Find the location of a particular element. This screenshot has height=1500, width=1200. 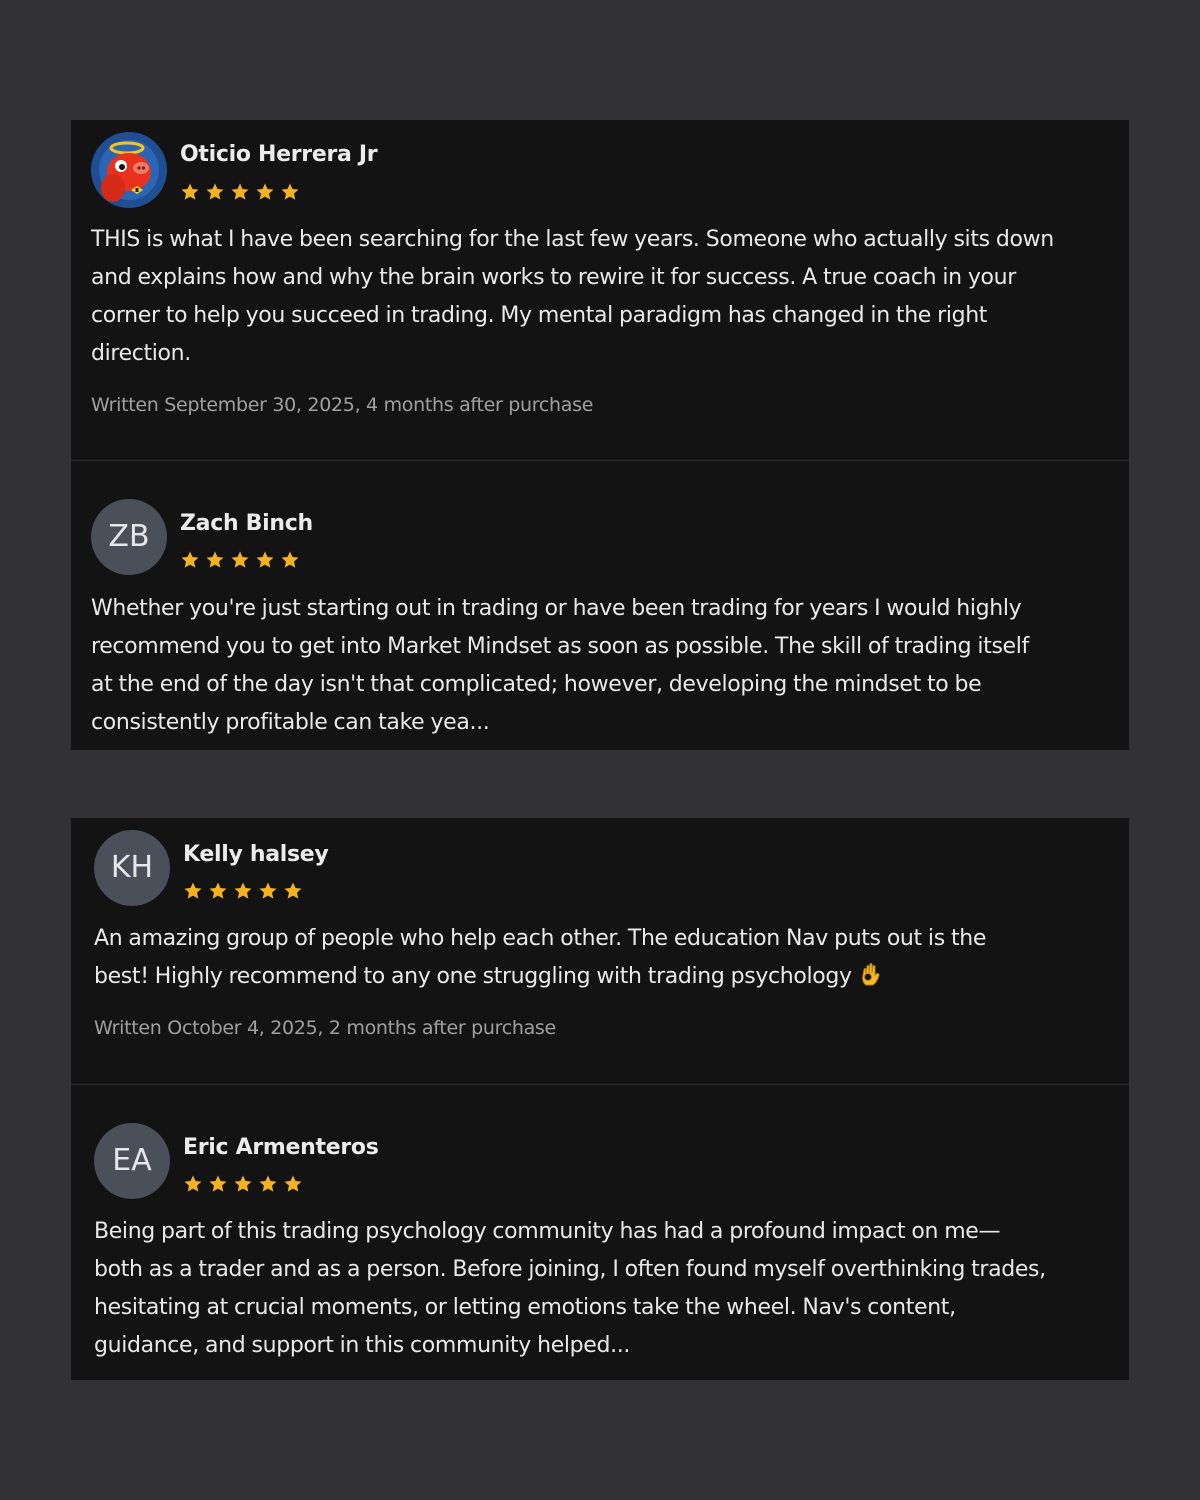

ok-hand-emoji-icon is located at coordinates (871, 980).